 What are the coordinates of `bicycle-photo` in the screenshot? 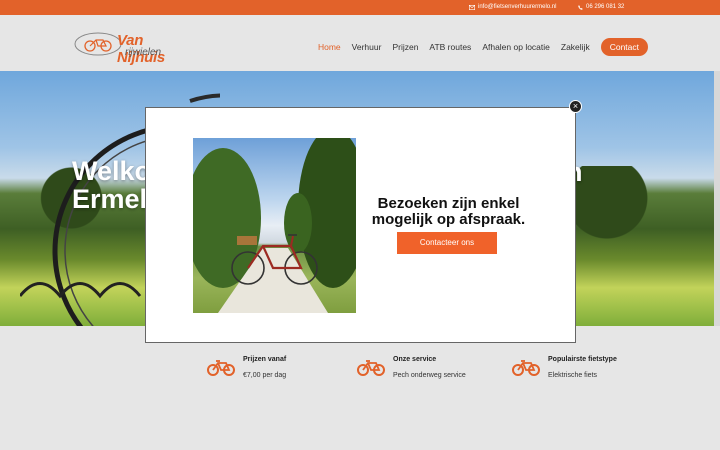 It's located at (274, 225).